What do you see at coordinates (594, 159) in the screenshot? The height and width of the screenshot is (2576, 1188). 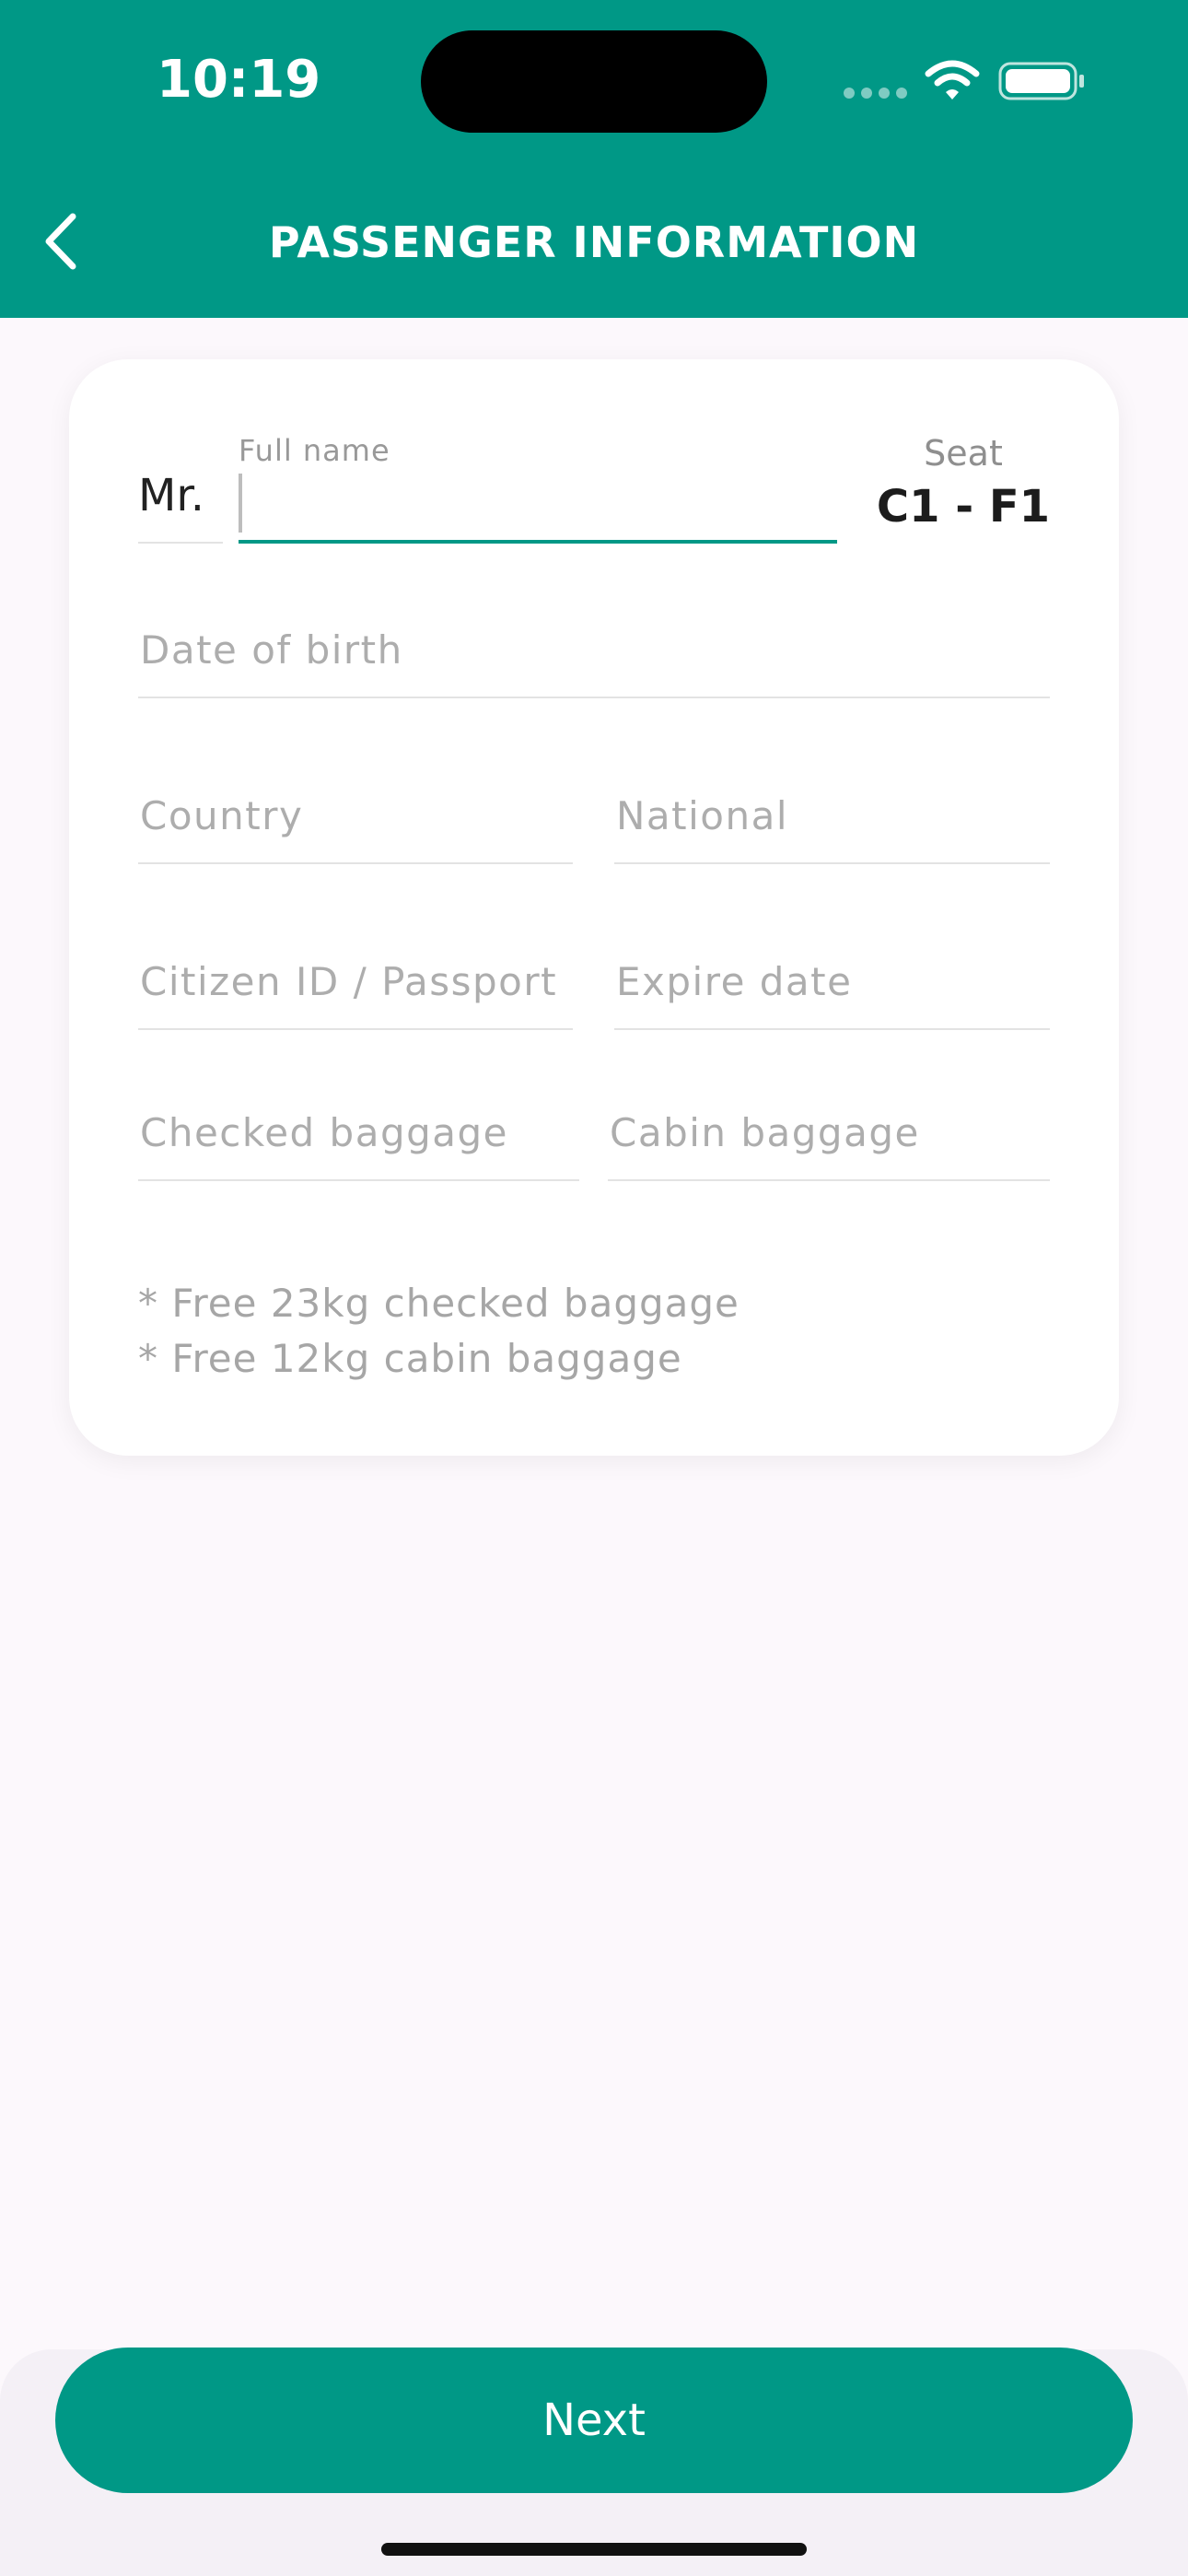 I see `app-header: 10:19 PASSENGER INFORMATION` at bounding box center [594, 159].